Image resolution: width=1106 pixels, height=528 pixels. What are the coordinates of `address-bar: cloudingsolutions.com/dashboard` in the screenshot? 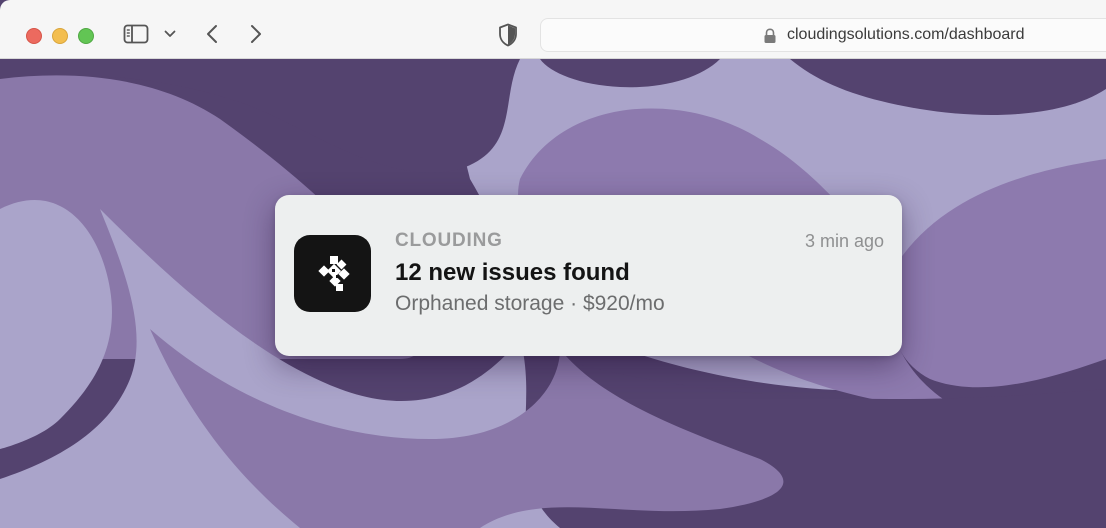 It's located at (823, 35).